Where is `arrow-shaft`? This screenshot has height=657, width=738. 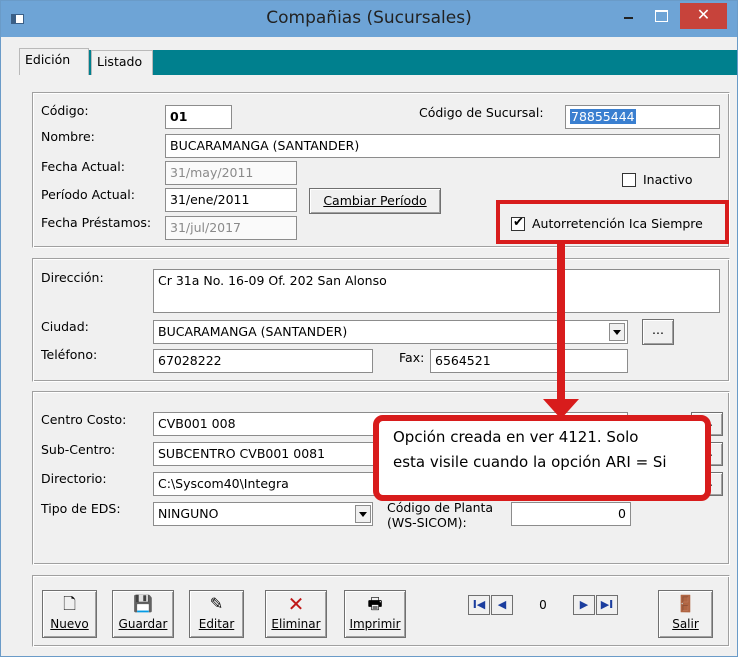 arrow-shaft is located at coordinates (561, 322).